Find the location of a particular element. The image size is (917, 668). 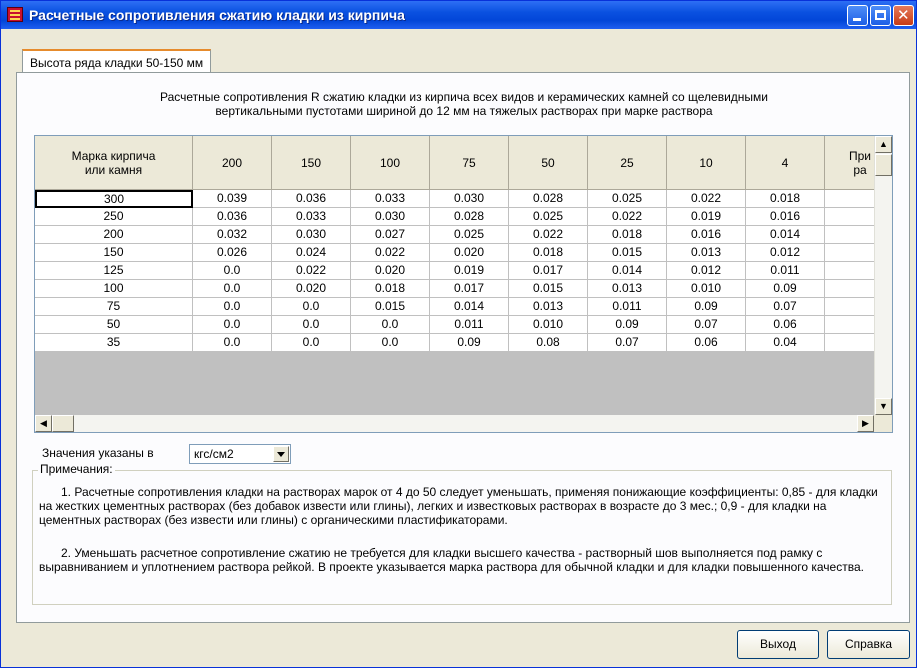

header-mark-150: 150 is located at coordinates (311, 163).